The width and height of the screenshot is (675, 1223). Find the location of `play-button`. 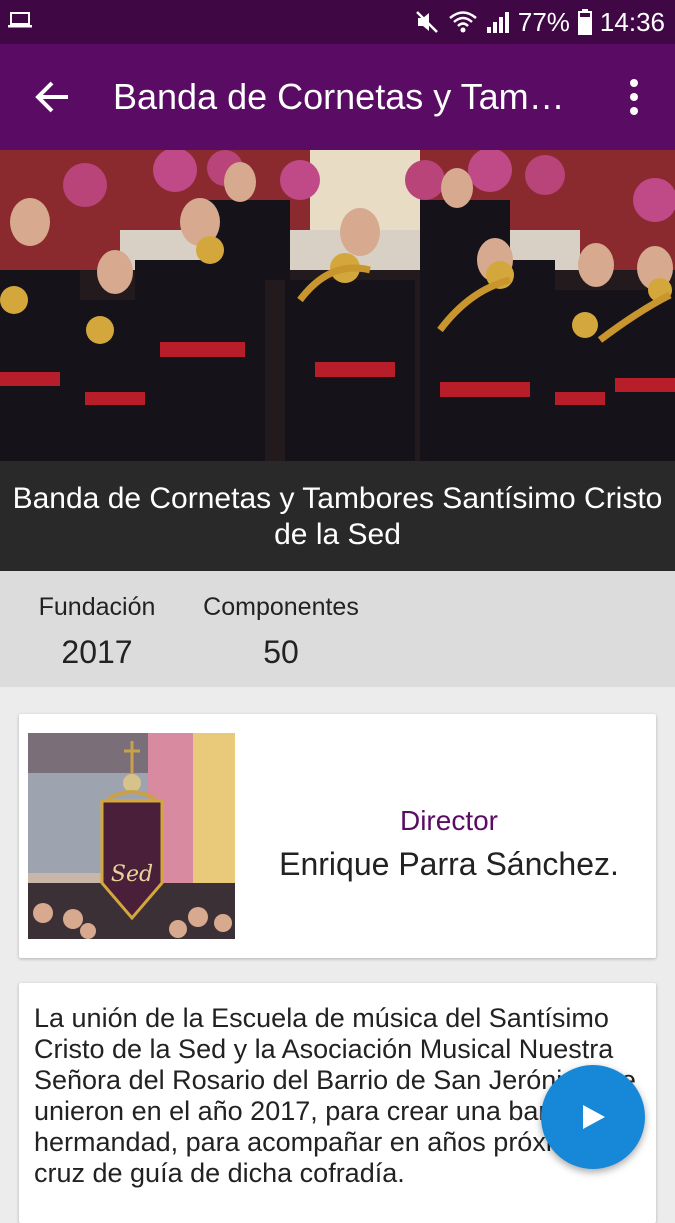

play-button is located at coordinates (593, 1117).